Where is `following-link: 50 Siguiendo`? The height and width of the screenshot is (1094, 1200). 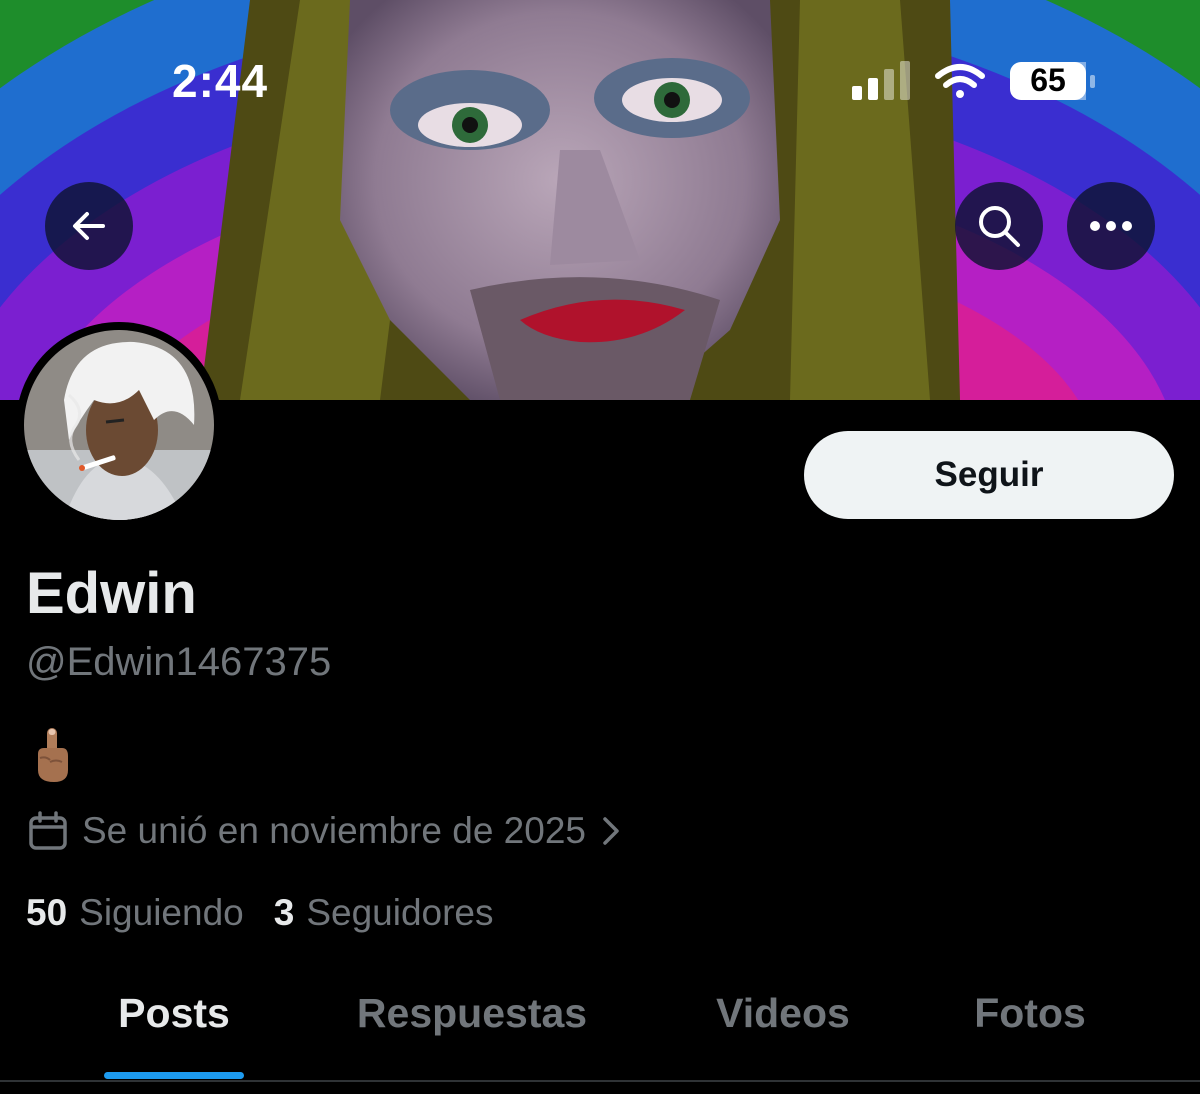
following-link: 50 Siguiendo is located at coordinates (135, 913).